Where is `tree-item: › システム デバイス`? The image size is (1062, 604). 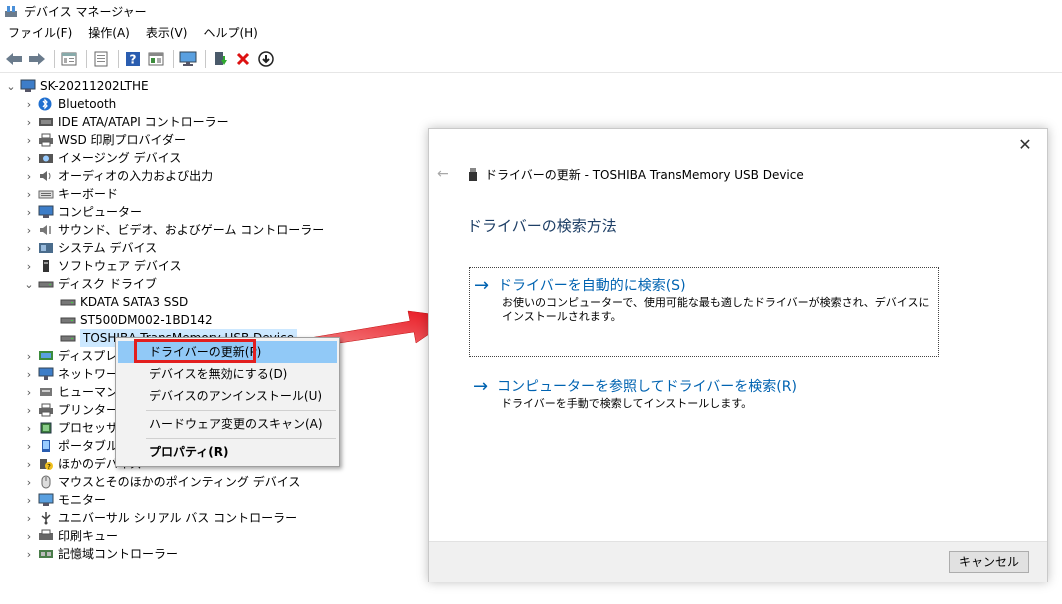
tree-item: › システム デバイス is located at coordinates (89, 248).